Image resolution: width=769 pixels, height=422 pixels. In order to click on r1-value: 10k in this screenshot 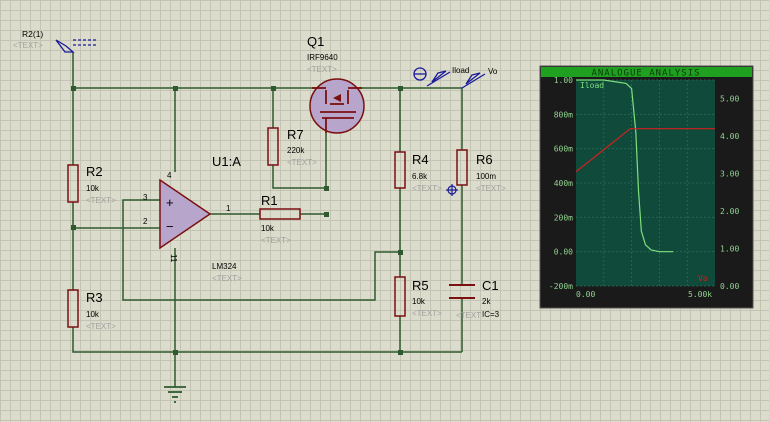, I will do `click(268, 228)`.